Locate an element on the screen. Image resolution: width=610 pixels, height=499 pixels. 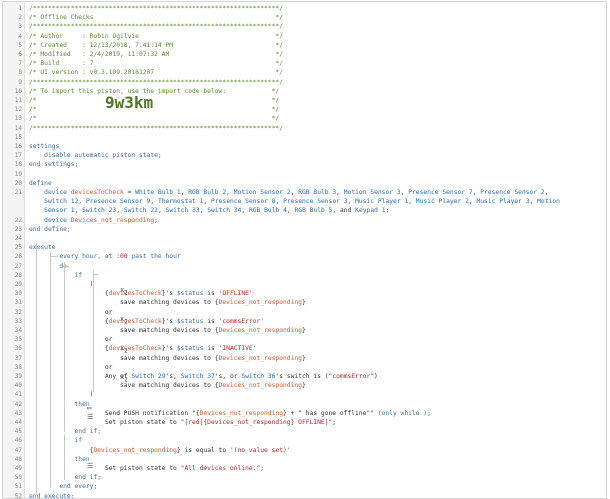
line-number: 17 is located at coordinates (18, 156).